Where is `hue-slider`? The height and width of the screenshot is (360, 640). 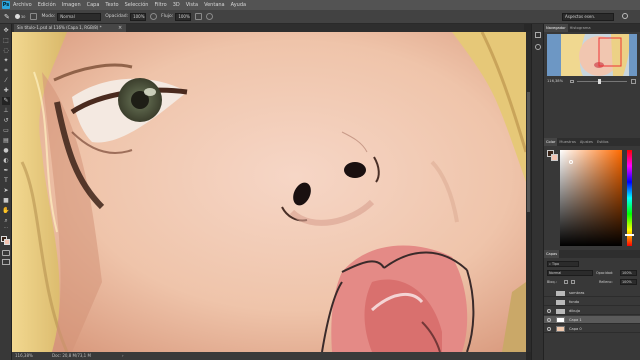 hue-slider is located at coordinates (629, 198).